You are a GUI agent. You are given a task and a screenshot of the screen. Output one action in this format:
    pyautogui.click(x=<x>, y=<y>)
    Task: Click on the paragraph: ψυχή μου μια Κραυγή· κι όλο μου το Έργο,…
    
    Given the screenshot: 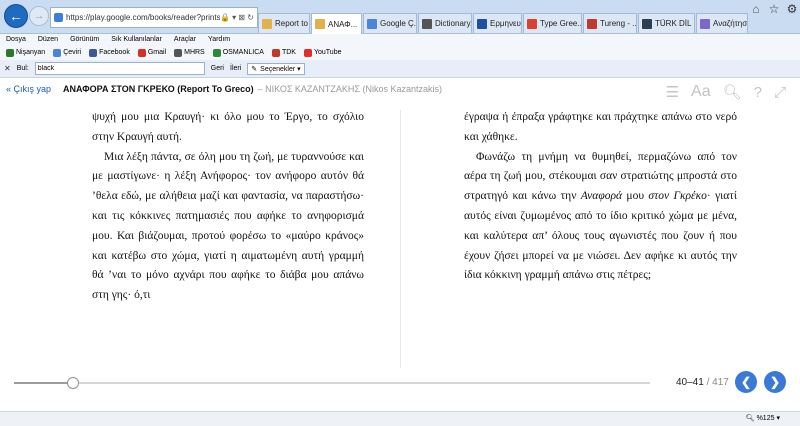 What is the action you would take?
    pyautogui.click(x=228, y=127)
    